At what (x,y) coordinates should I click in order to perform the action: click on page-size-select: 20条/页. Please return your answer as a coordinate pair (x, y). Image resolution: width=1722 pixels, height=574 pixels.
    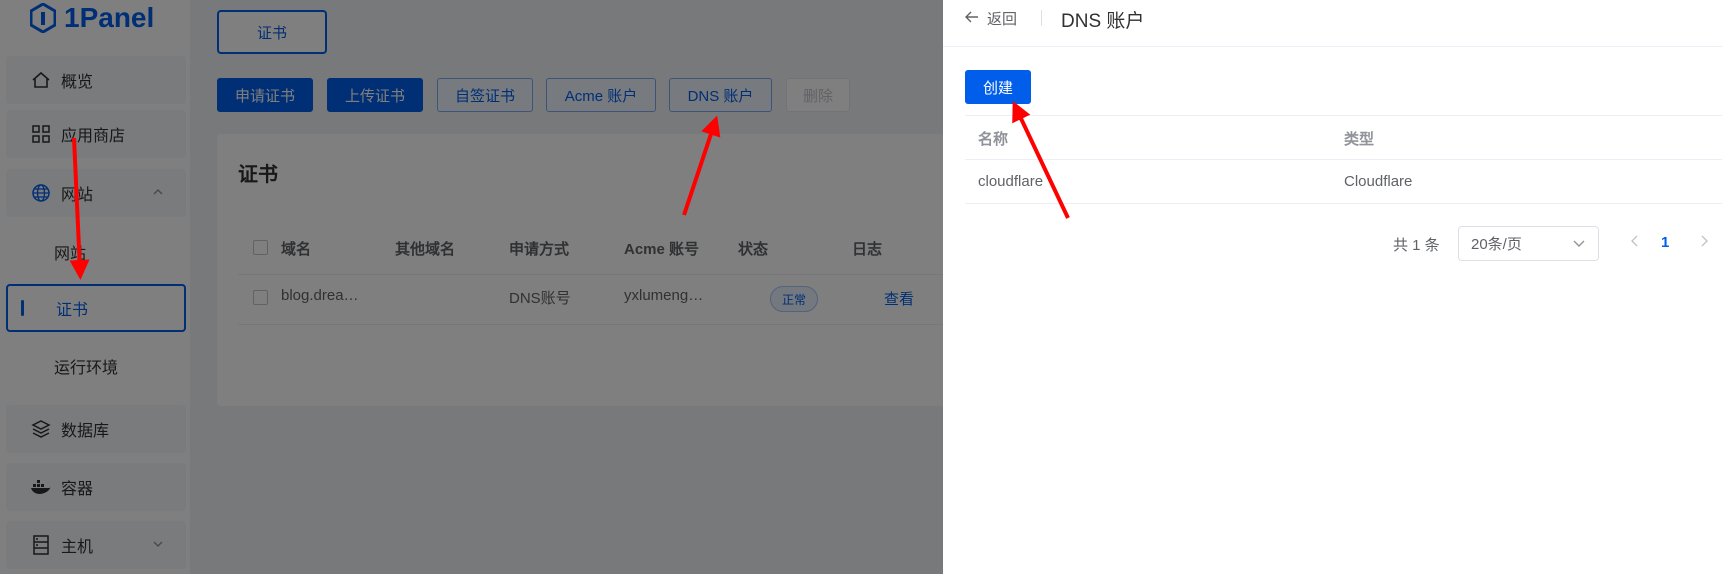
    Looking at the image, I should click on (1528, 243).